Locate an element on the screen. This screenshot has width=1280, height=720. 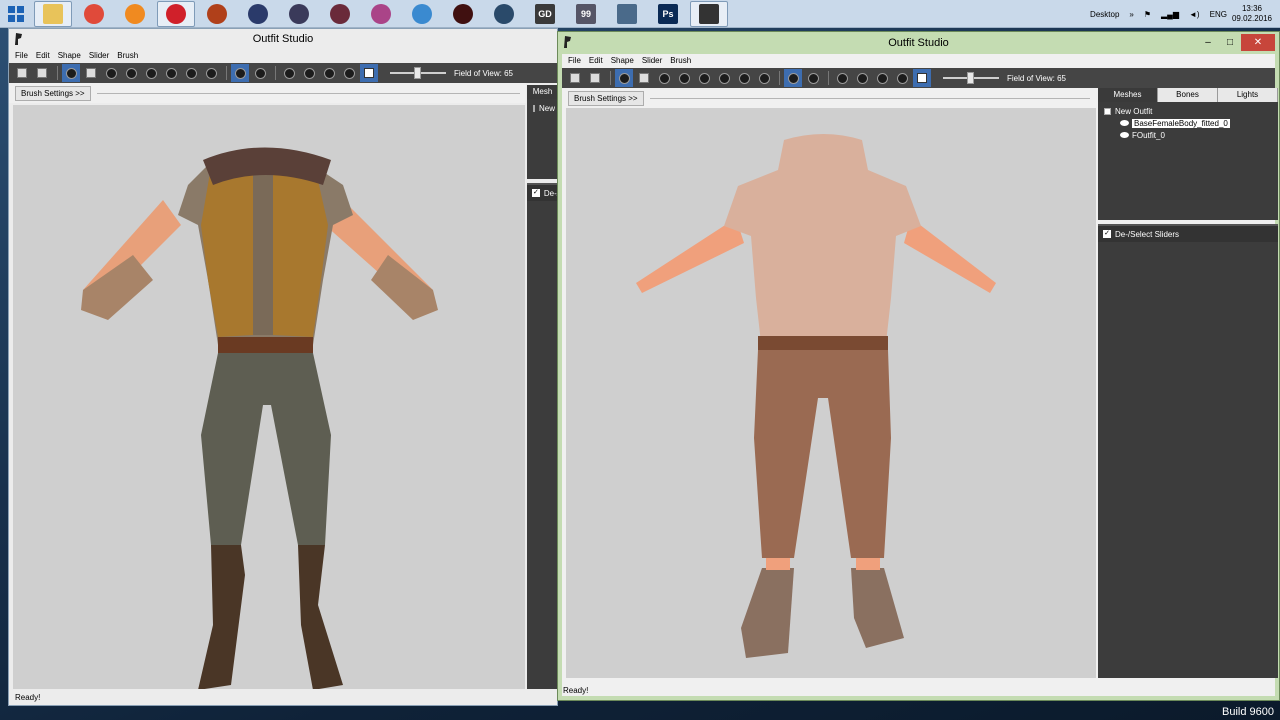
desktop-toolbar-label: Desktop is located at coordinates (1104, 14).